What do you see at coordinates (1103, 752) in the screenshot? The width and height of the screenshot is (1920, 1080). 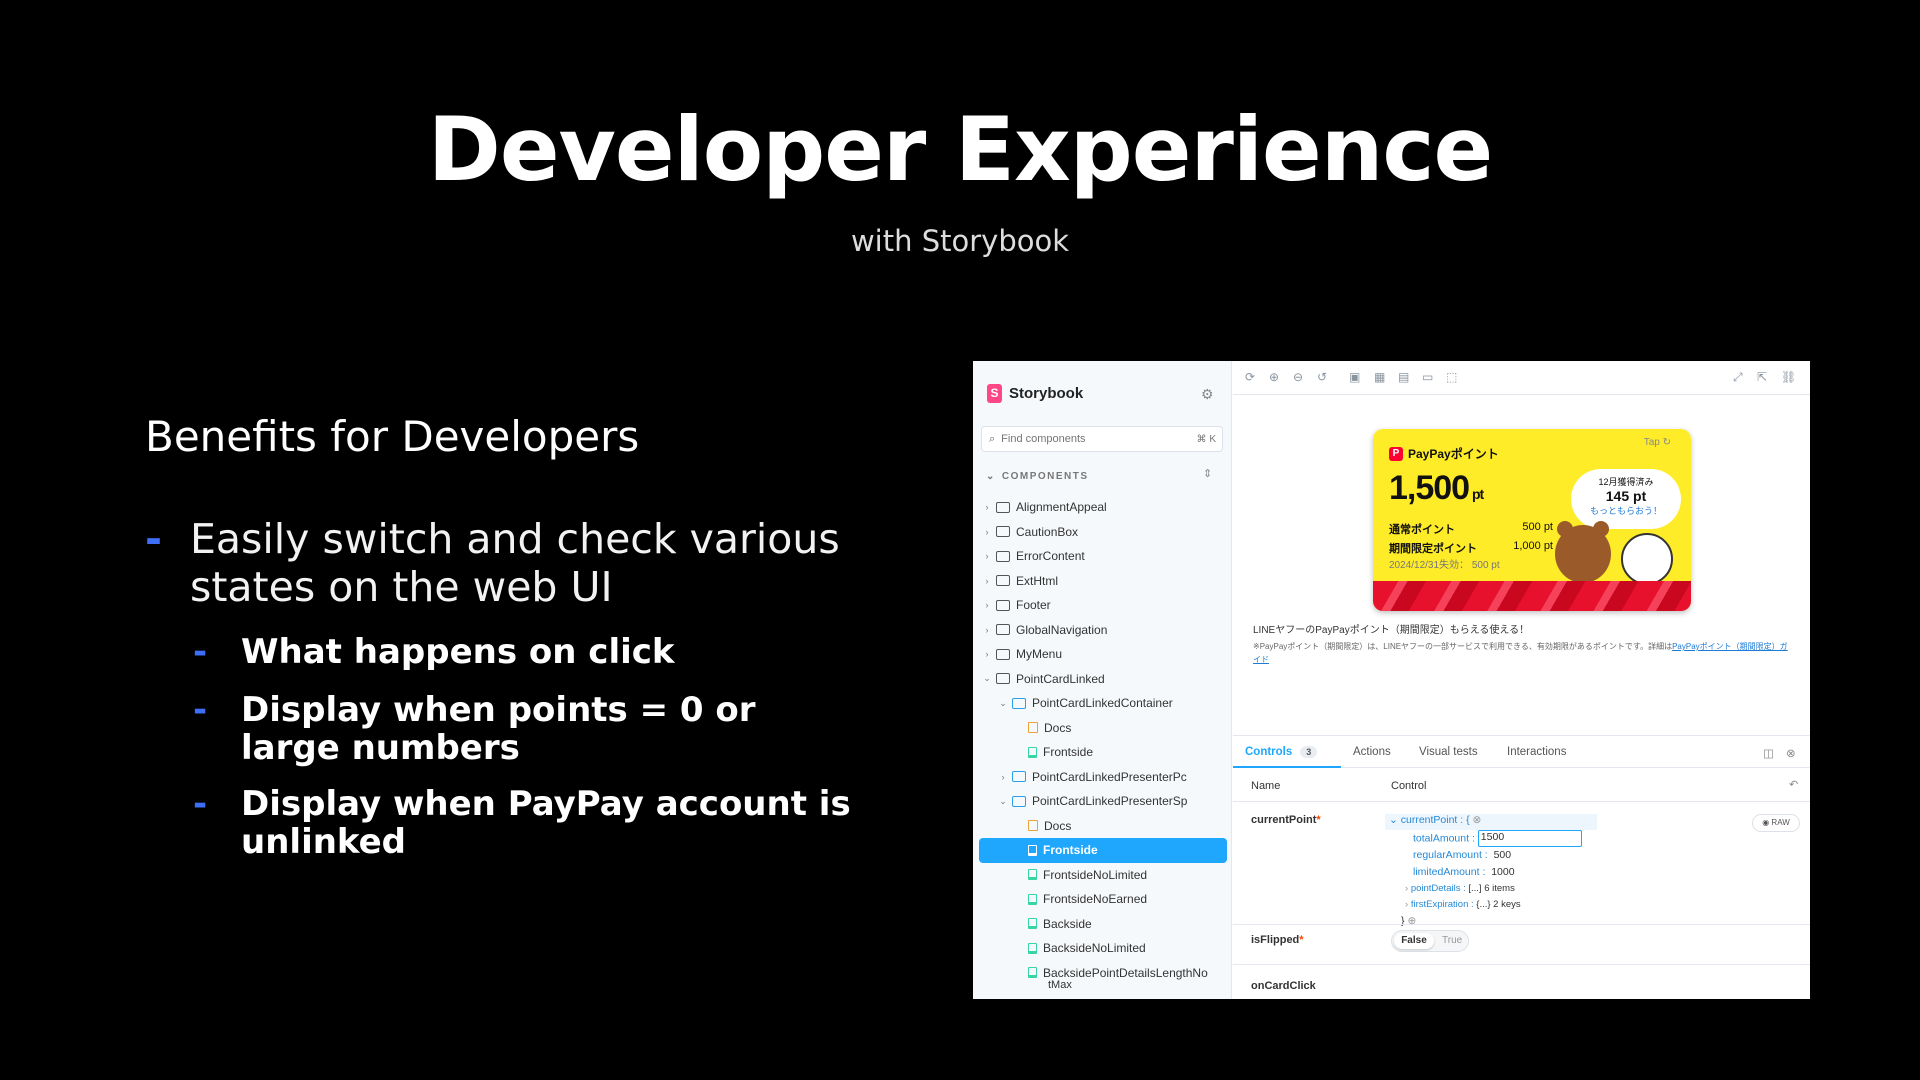 I see `tree-item: Frontside` at bounding box center [1103, 752].